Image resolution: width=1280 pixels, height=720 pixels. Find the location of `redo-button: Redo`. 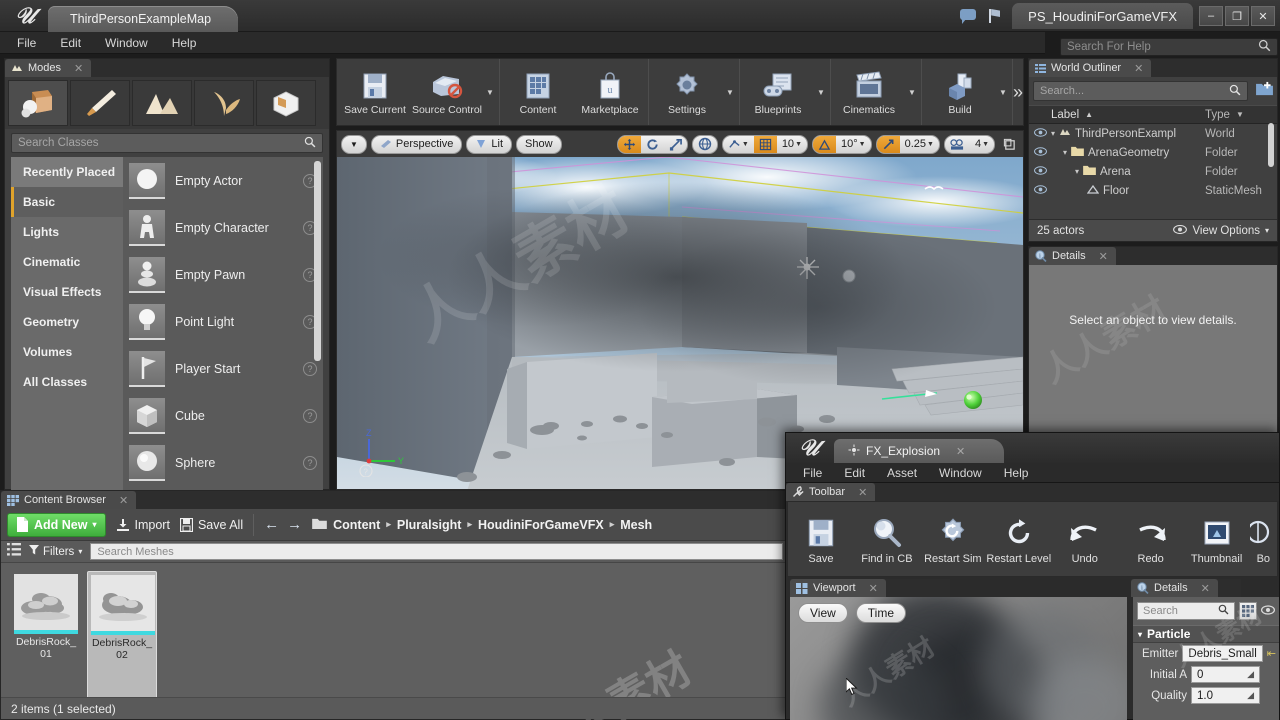

redo-button: Redo is located at coordinates (1151, 539).